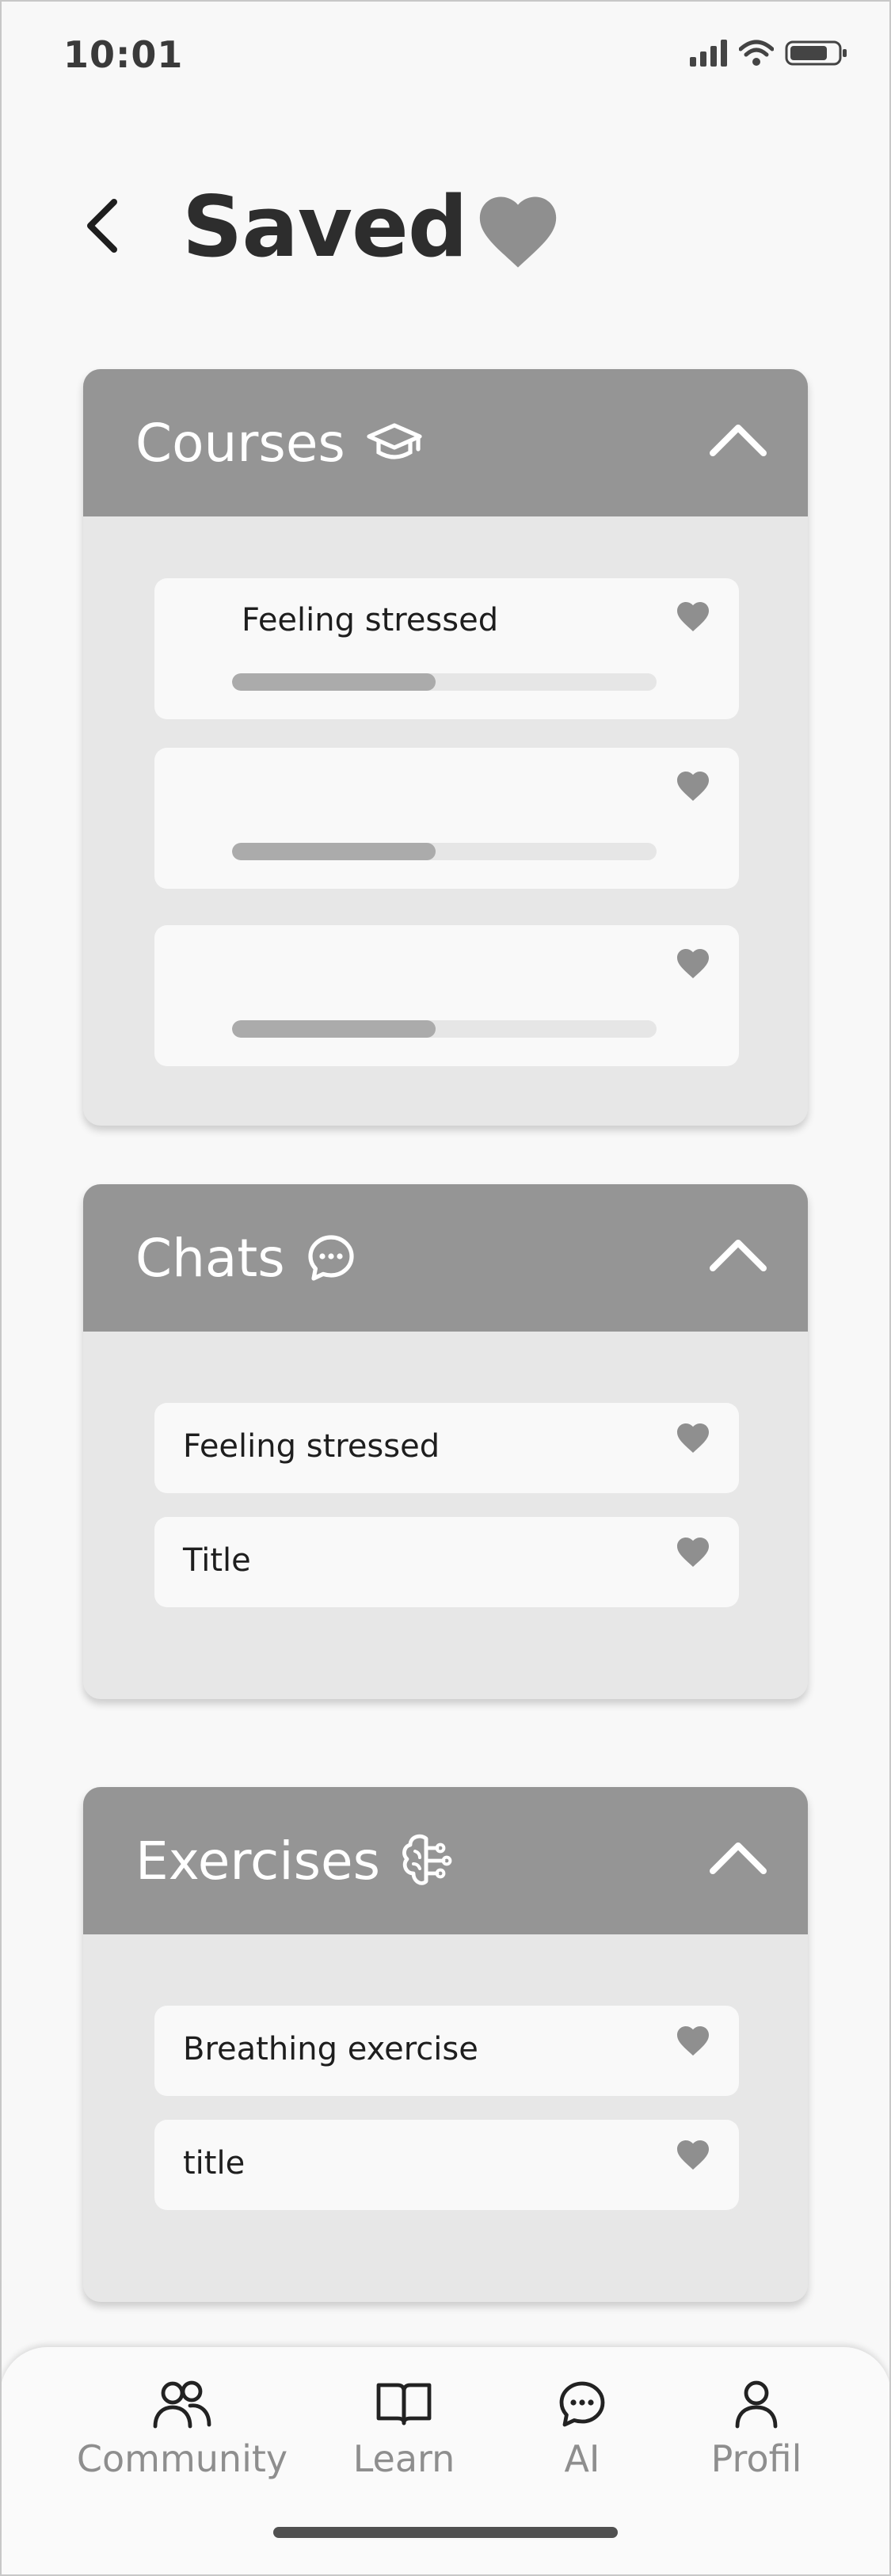 This screenshot has width=891, height=2576. What do you see at coordinates (404, 2429) in the screenshot?
I see `nav-item-learn: Learn` at bounding box center [404, 2429].